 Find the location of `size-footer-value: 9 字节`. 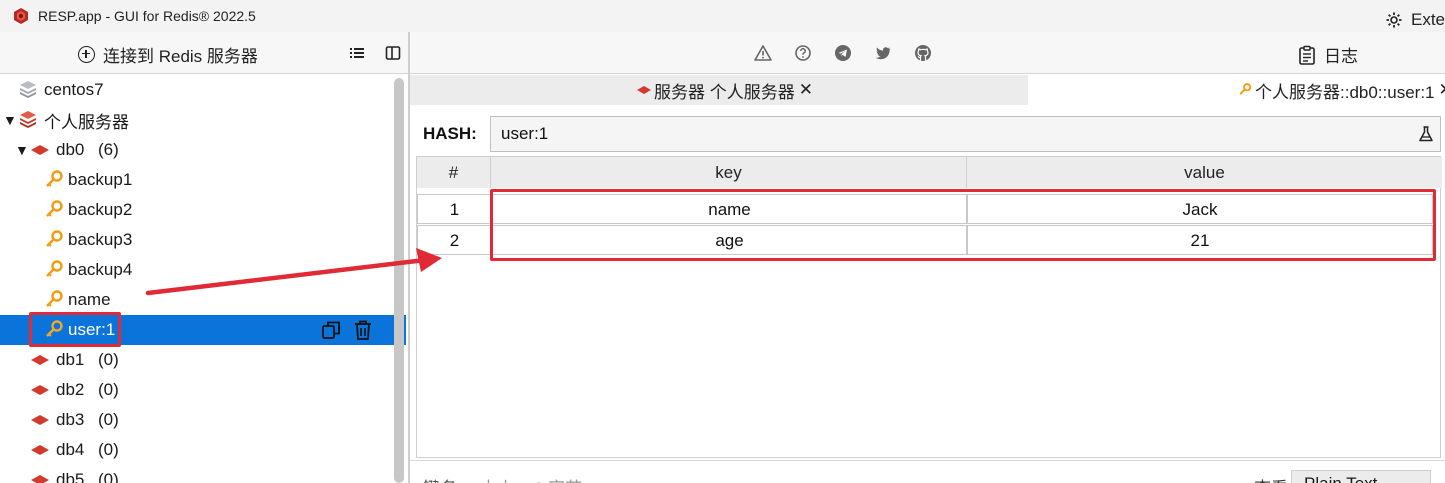

size-footer-value: 9 字节 is located at coordinates (558, 478).